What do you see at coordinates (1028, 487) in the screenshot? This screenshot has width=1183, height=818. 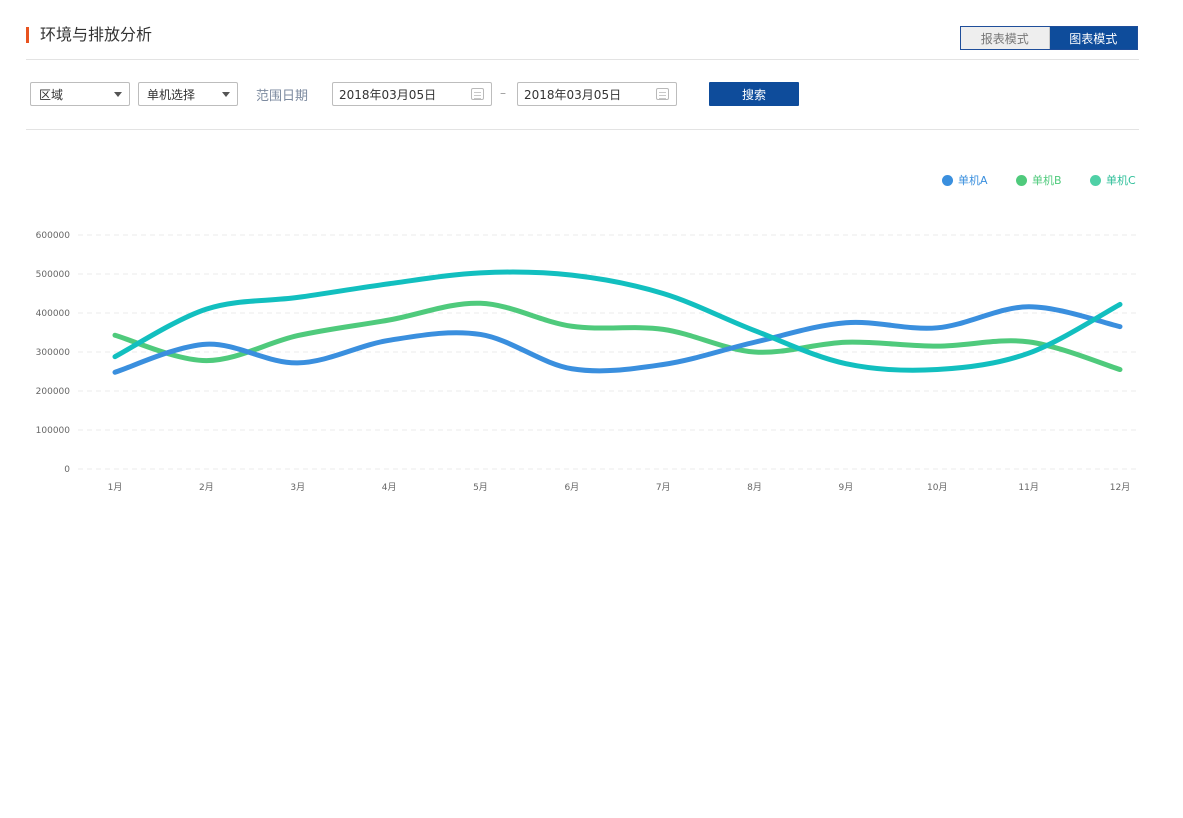 I see `x-tick-label: 11月` at bounding box center [1028, 487].